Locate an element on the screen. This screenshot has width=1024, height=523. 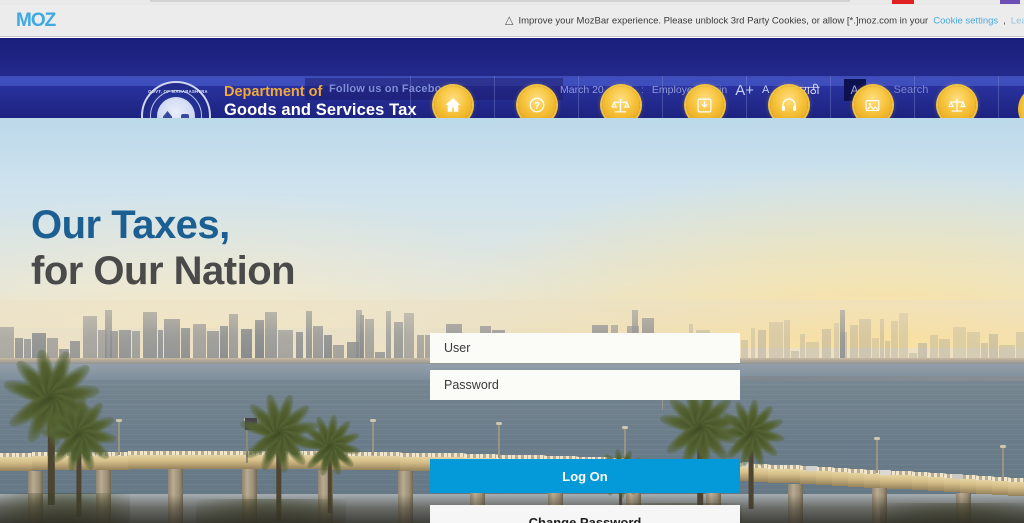
download-icon is located at coordinates (704, 102).